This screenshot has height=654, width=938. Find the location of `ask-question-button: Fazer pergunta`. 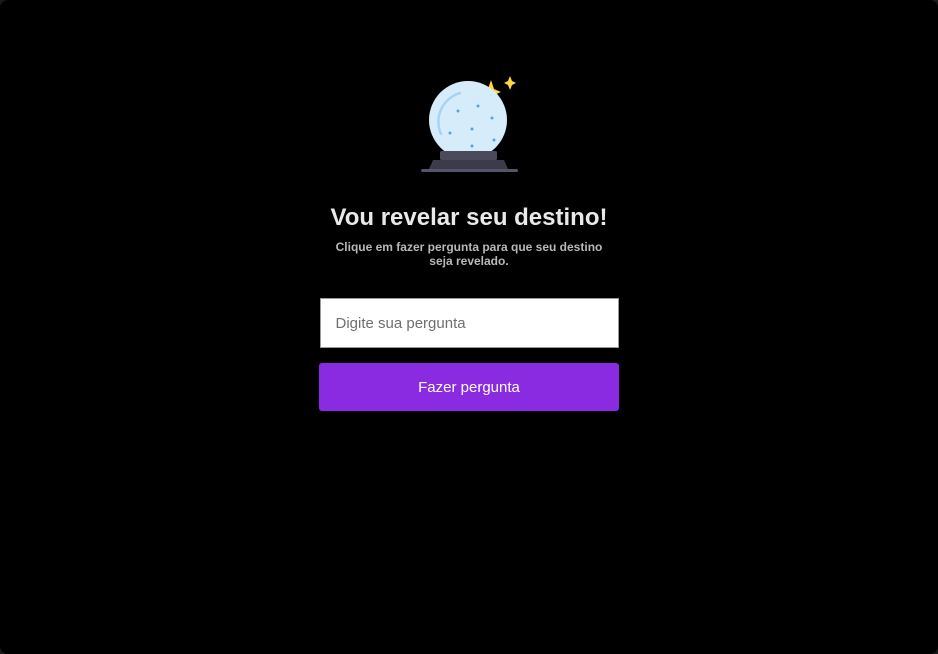

ask-question-button: Fazer pergunta is located at coordinates (469, 387).